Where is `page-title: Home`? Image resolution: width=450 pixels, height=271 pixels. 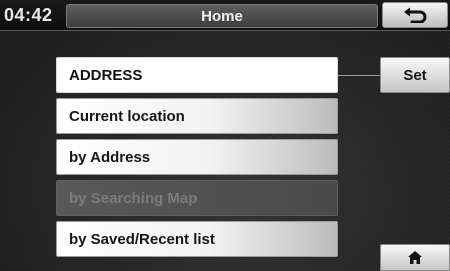
page-title: Home is located at coordinates (222, 16).